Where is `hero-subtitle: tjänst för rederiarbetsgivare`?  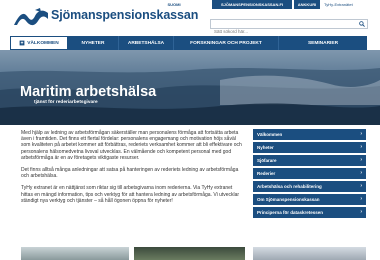
hero-subtitle: tjänst för rederiarbetsgivare is located at coordinates (66, 102).